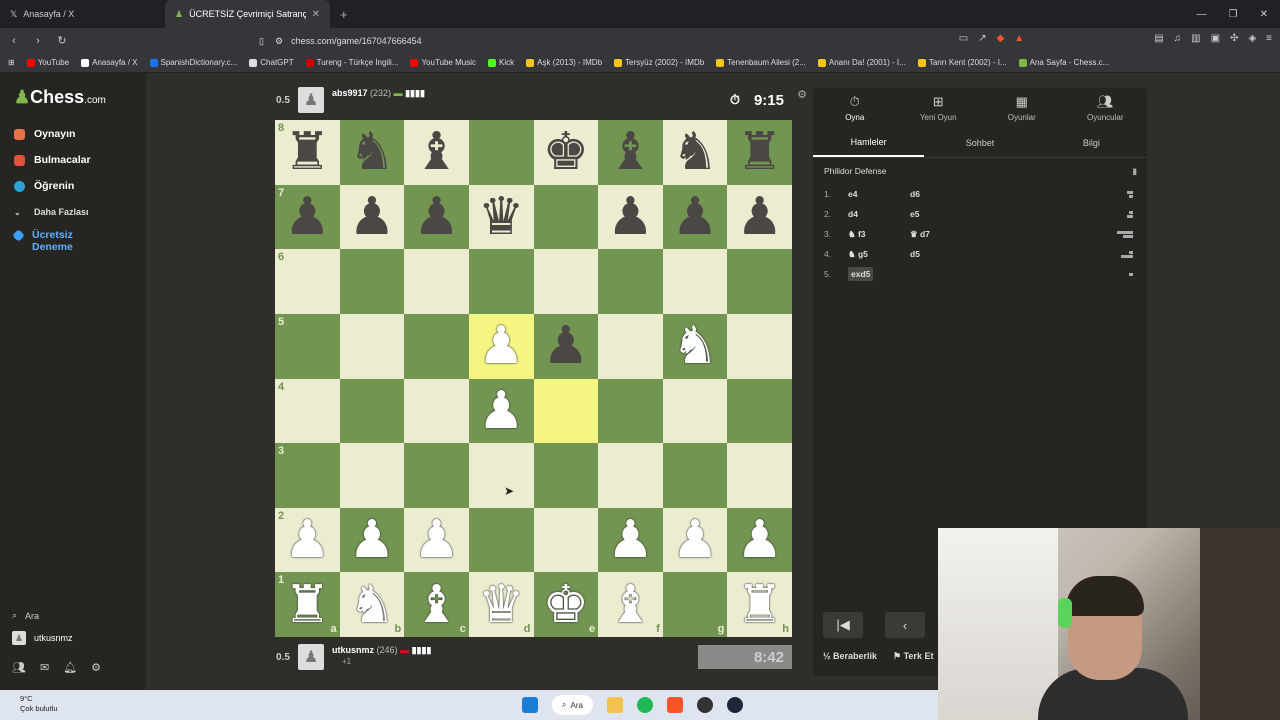 The width and height of the screenshot is (1280, 720). I want to click on black-queen-icon: ♛, so click(501, 217).